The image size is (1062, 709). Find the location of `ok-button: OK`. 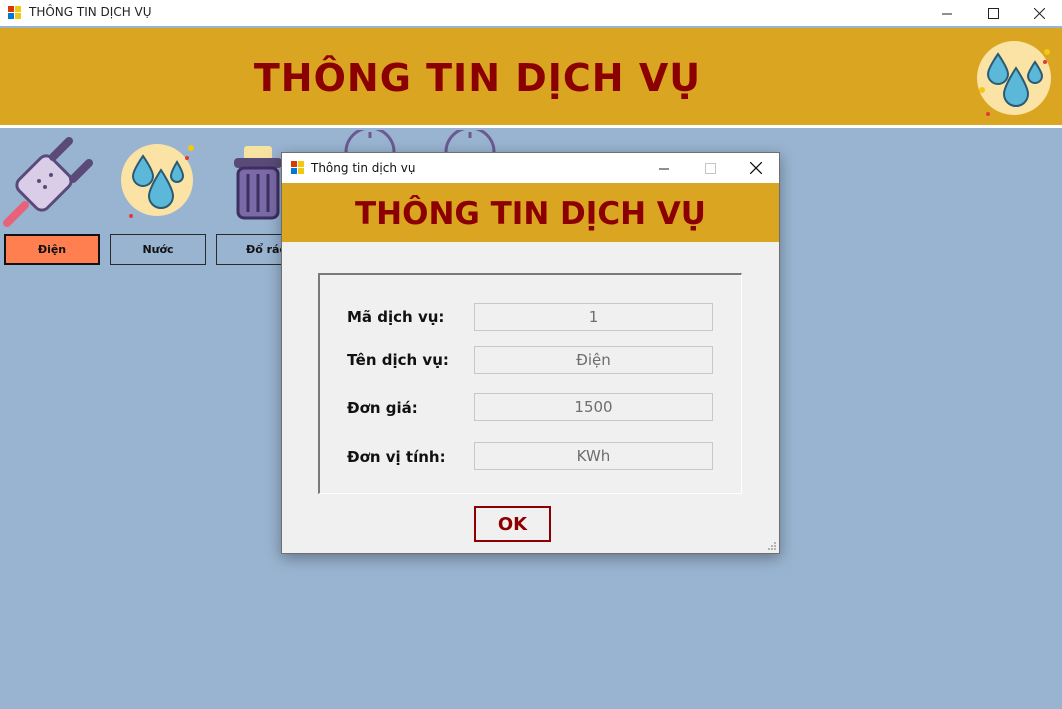

ok-button: OK is located at coordinates (512, 524).